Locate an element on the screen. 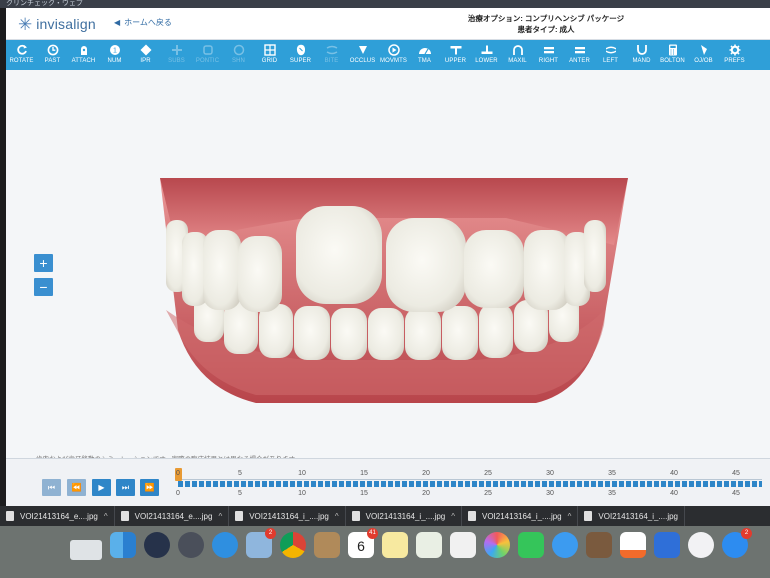  first-stage-button: ⏮ is located at coordinates (51, 487).